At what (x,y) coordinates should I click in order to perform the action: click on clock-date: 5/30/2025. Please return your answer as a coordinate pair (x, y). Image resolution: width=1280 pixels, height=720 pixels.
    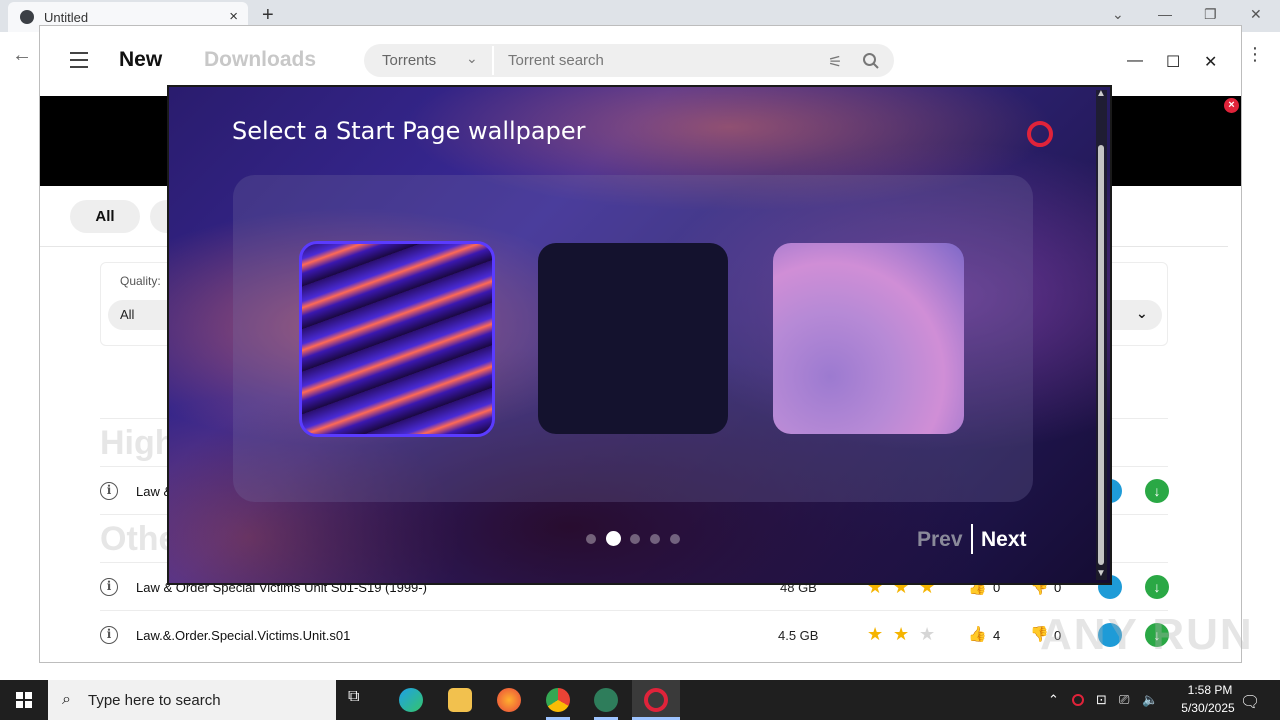
    Looking at the image, I should click on (1208, 708).